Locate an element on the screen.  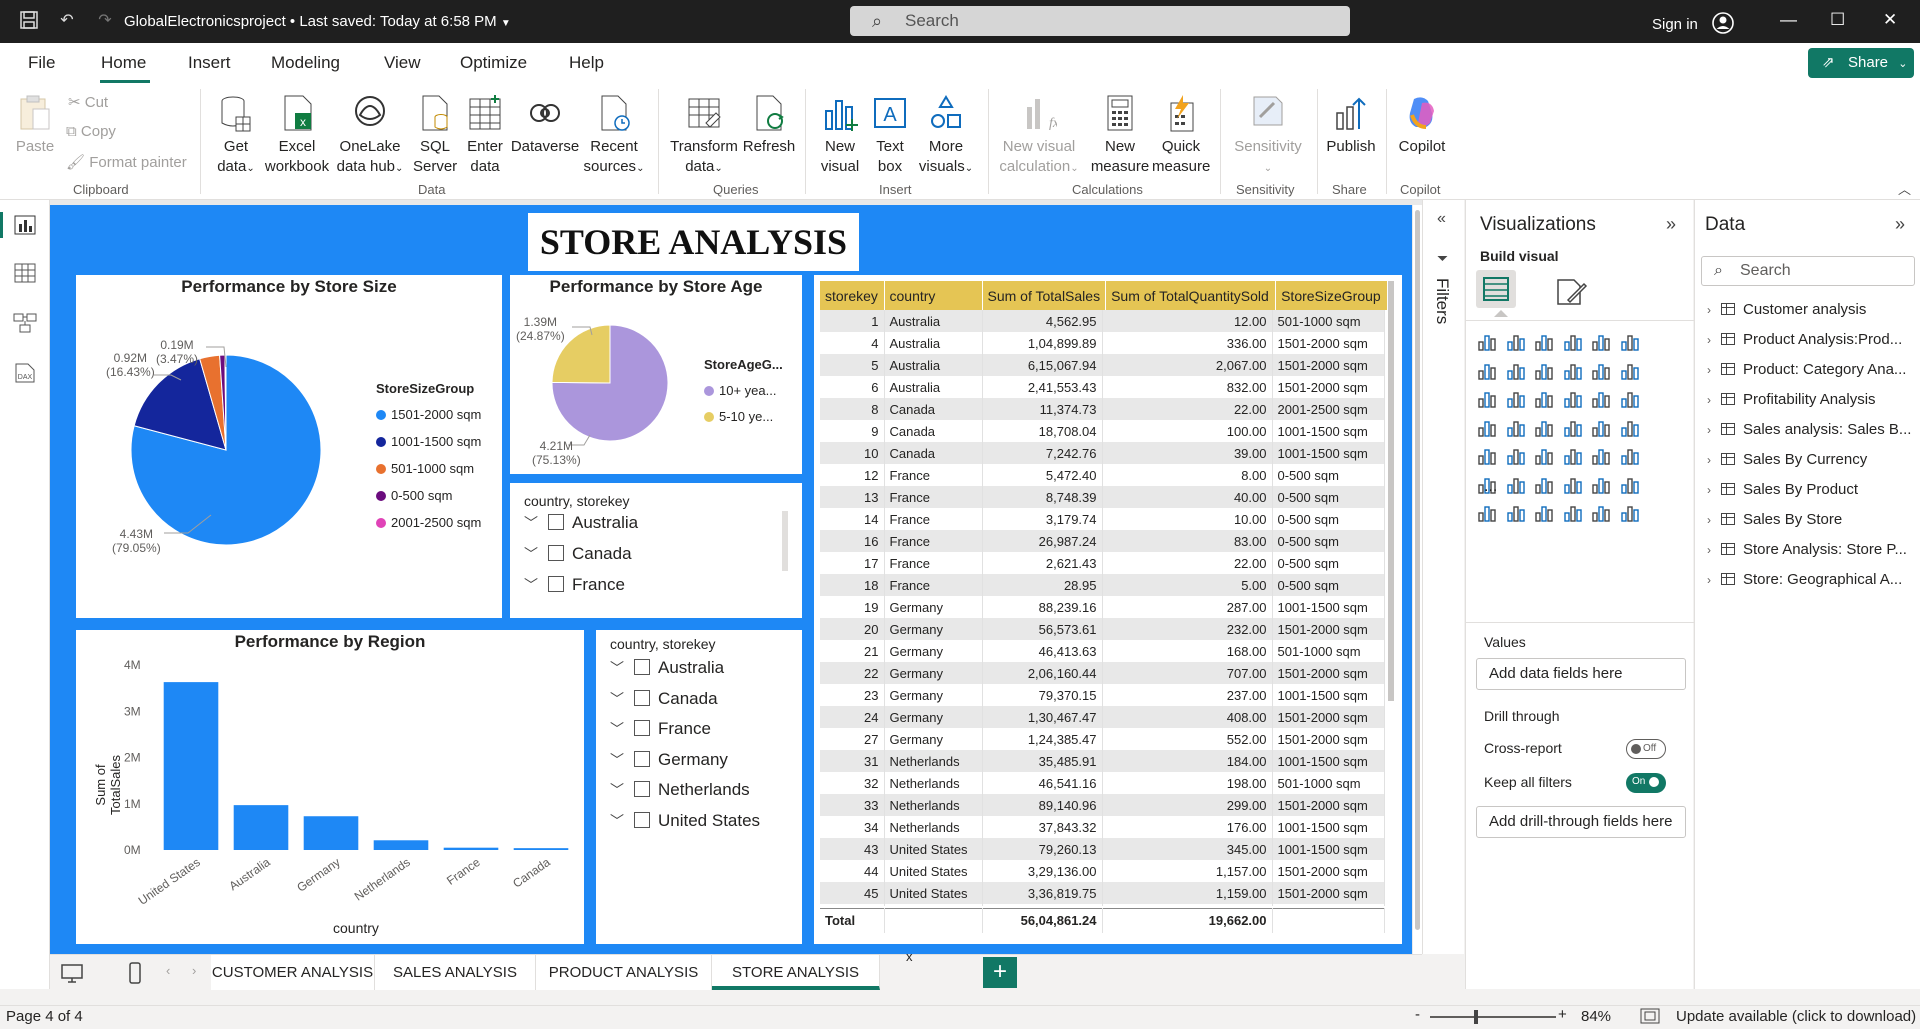
clustered-column-visual-icon is located at coordinates (1573, 341).